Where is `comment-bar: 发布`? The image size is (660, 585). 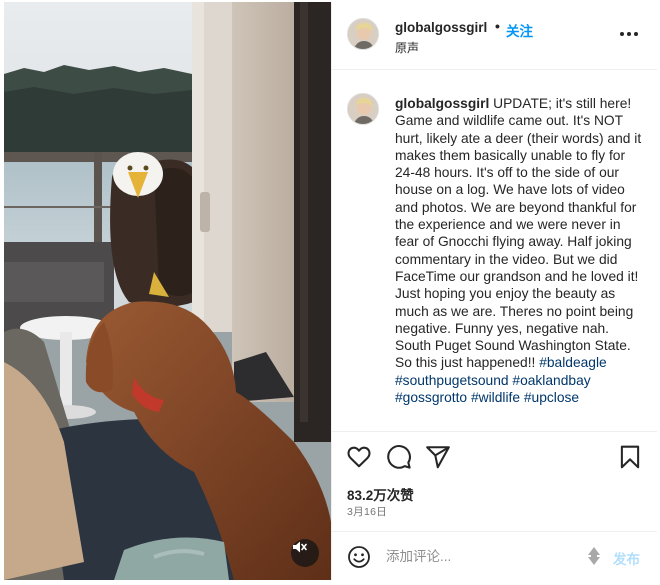 comment-bar: 发布 is located at coordinates (494, 555).